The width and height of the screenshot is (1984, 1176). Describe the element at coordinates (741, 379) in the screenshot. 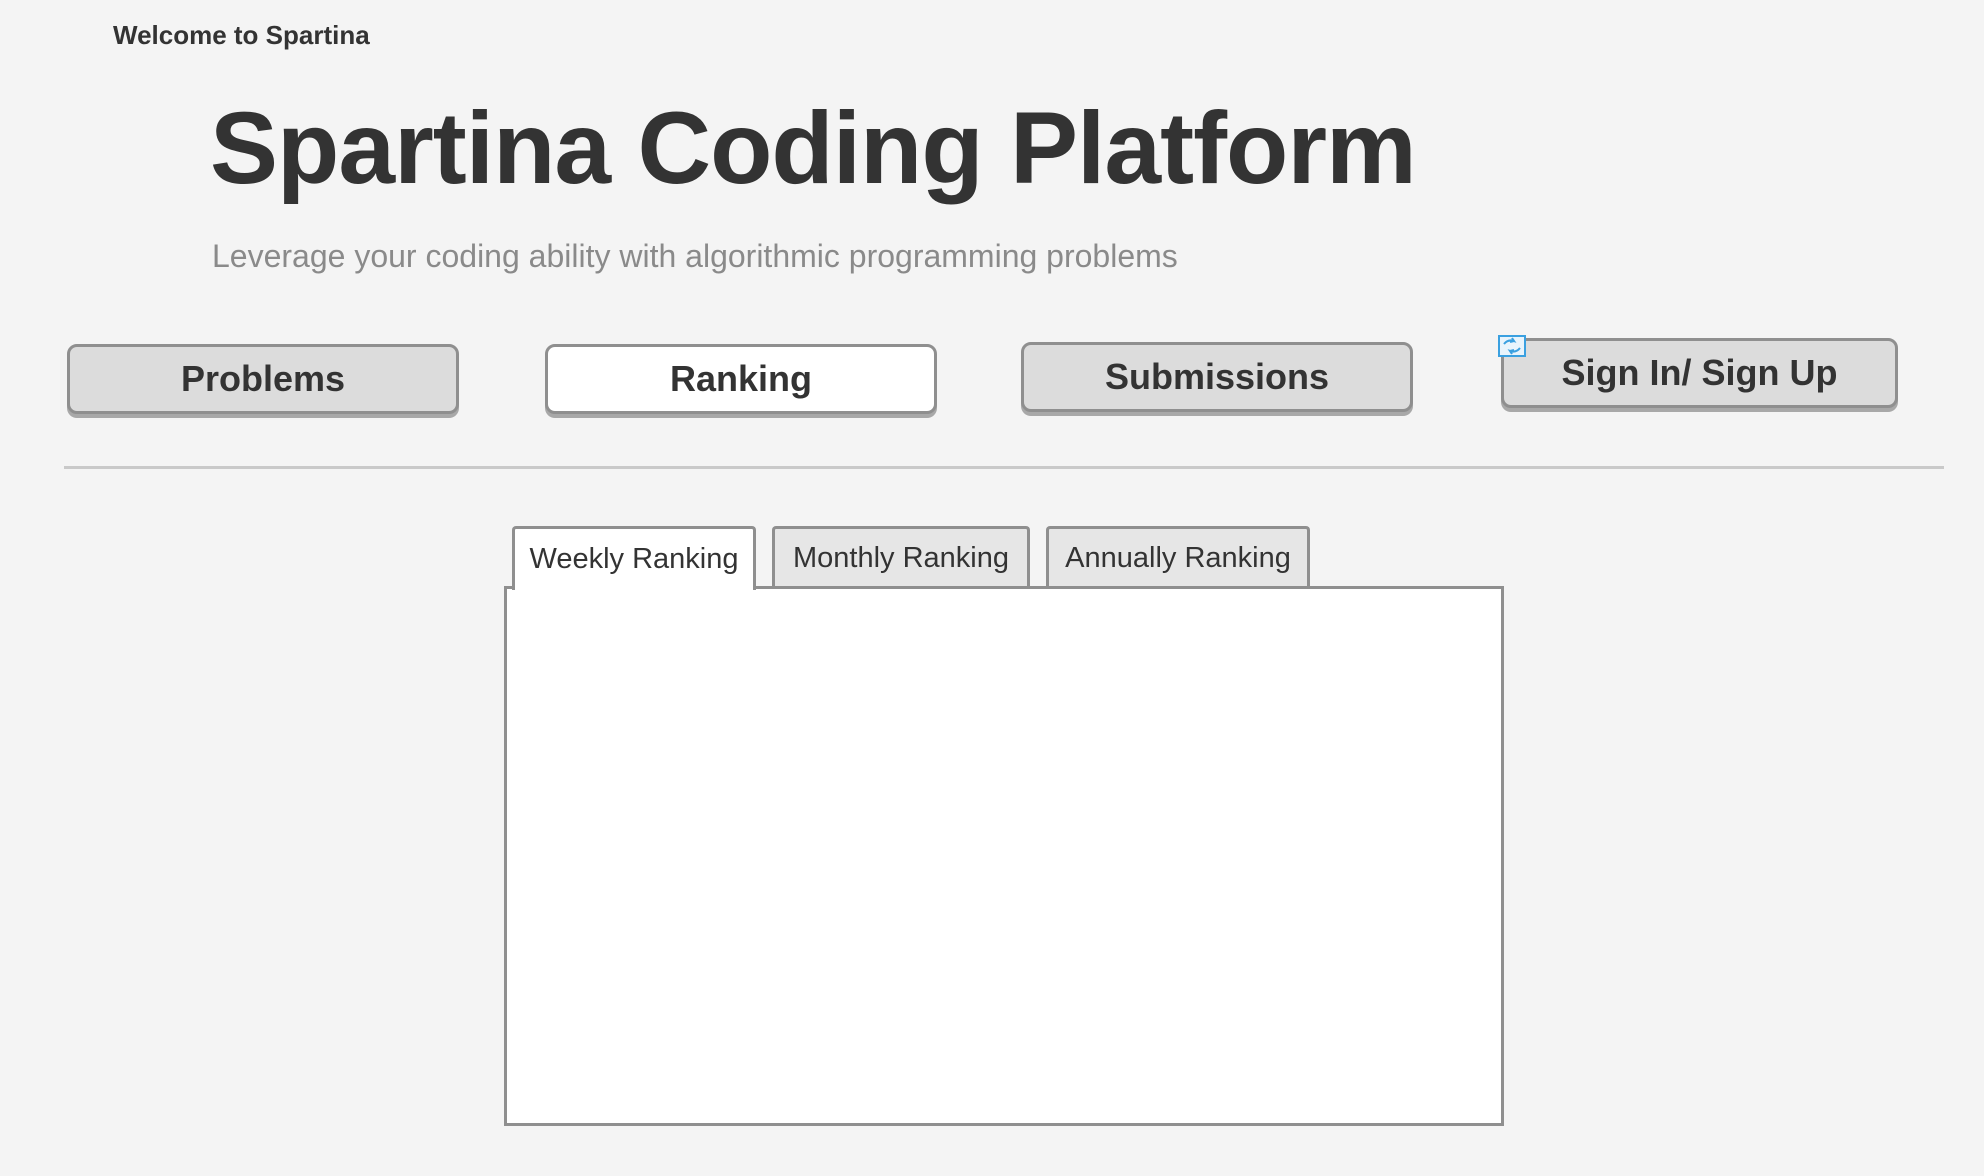

I see `ranking-button: Ranking` at that location.